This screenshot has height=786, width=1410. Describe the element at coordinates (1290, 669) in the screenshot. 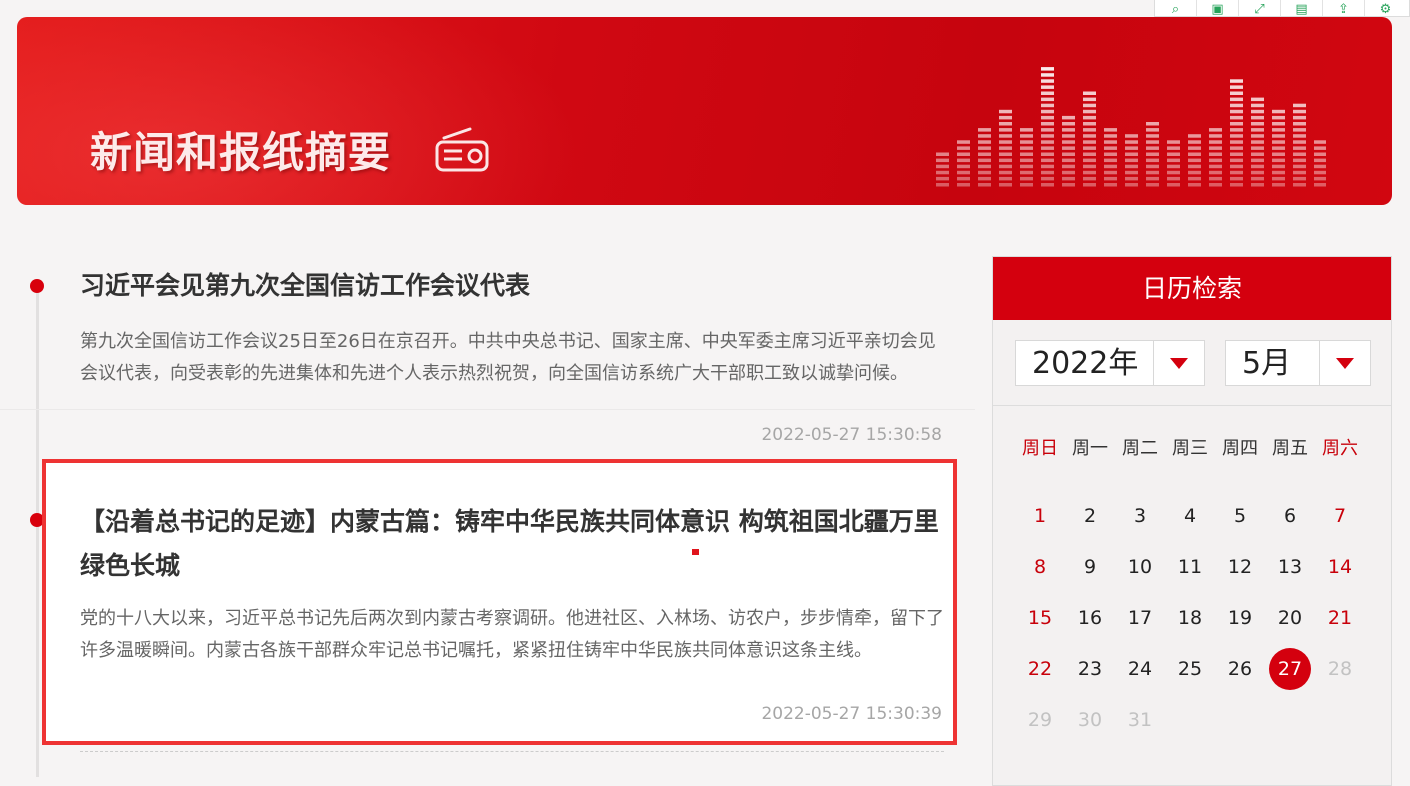

I see `calendar-day-today: 27` at that location.